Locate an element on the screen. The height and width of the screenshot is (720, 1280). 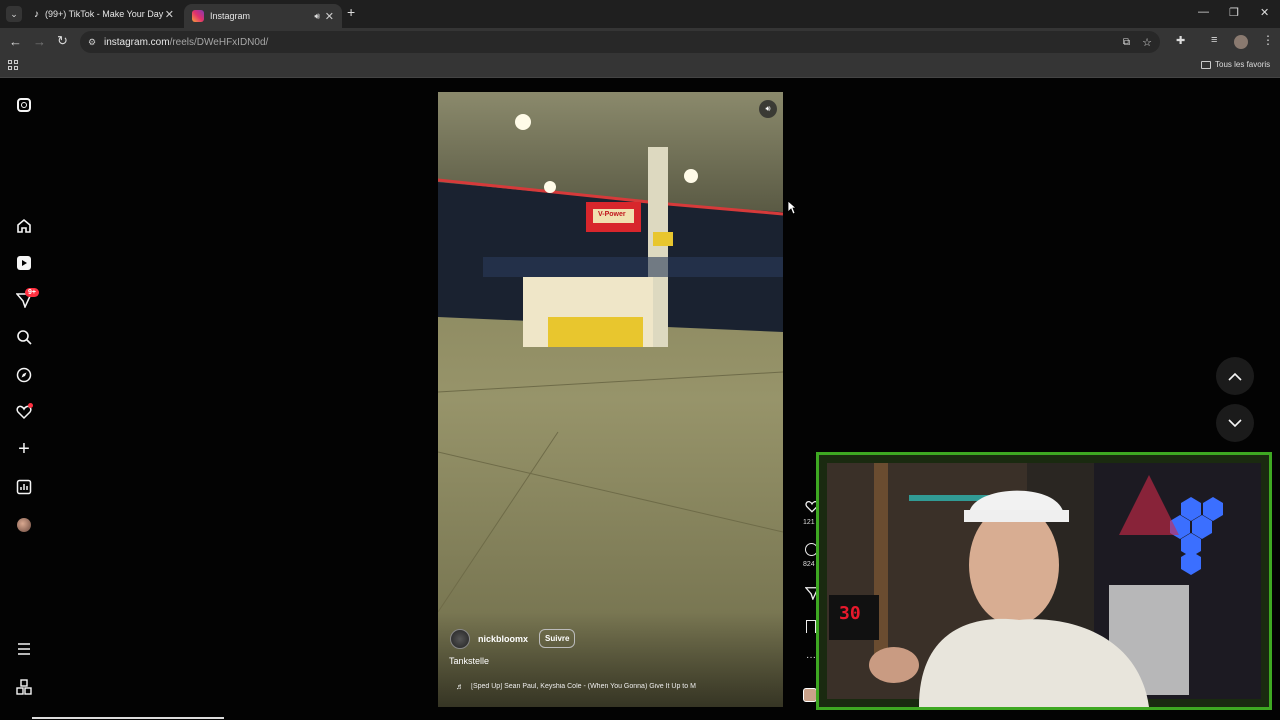
reels-icon is located at coordinates (24, 263).